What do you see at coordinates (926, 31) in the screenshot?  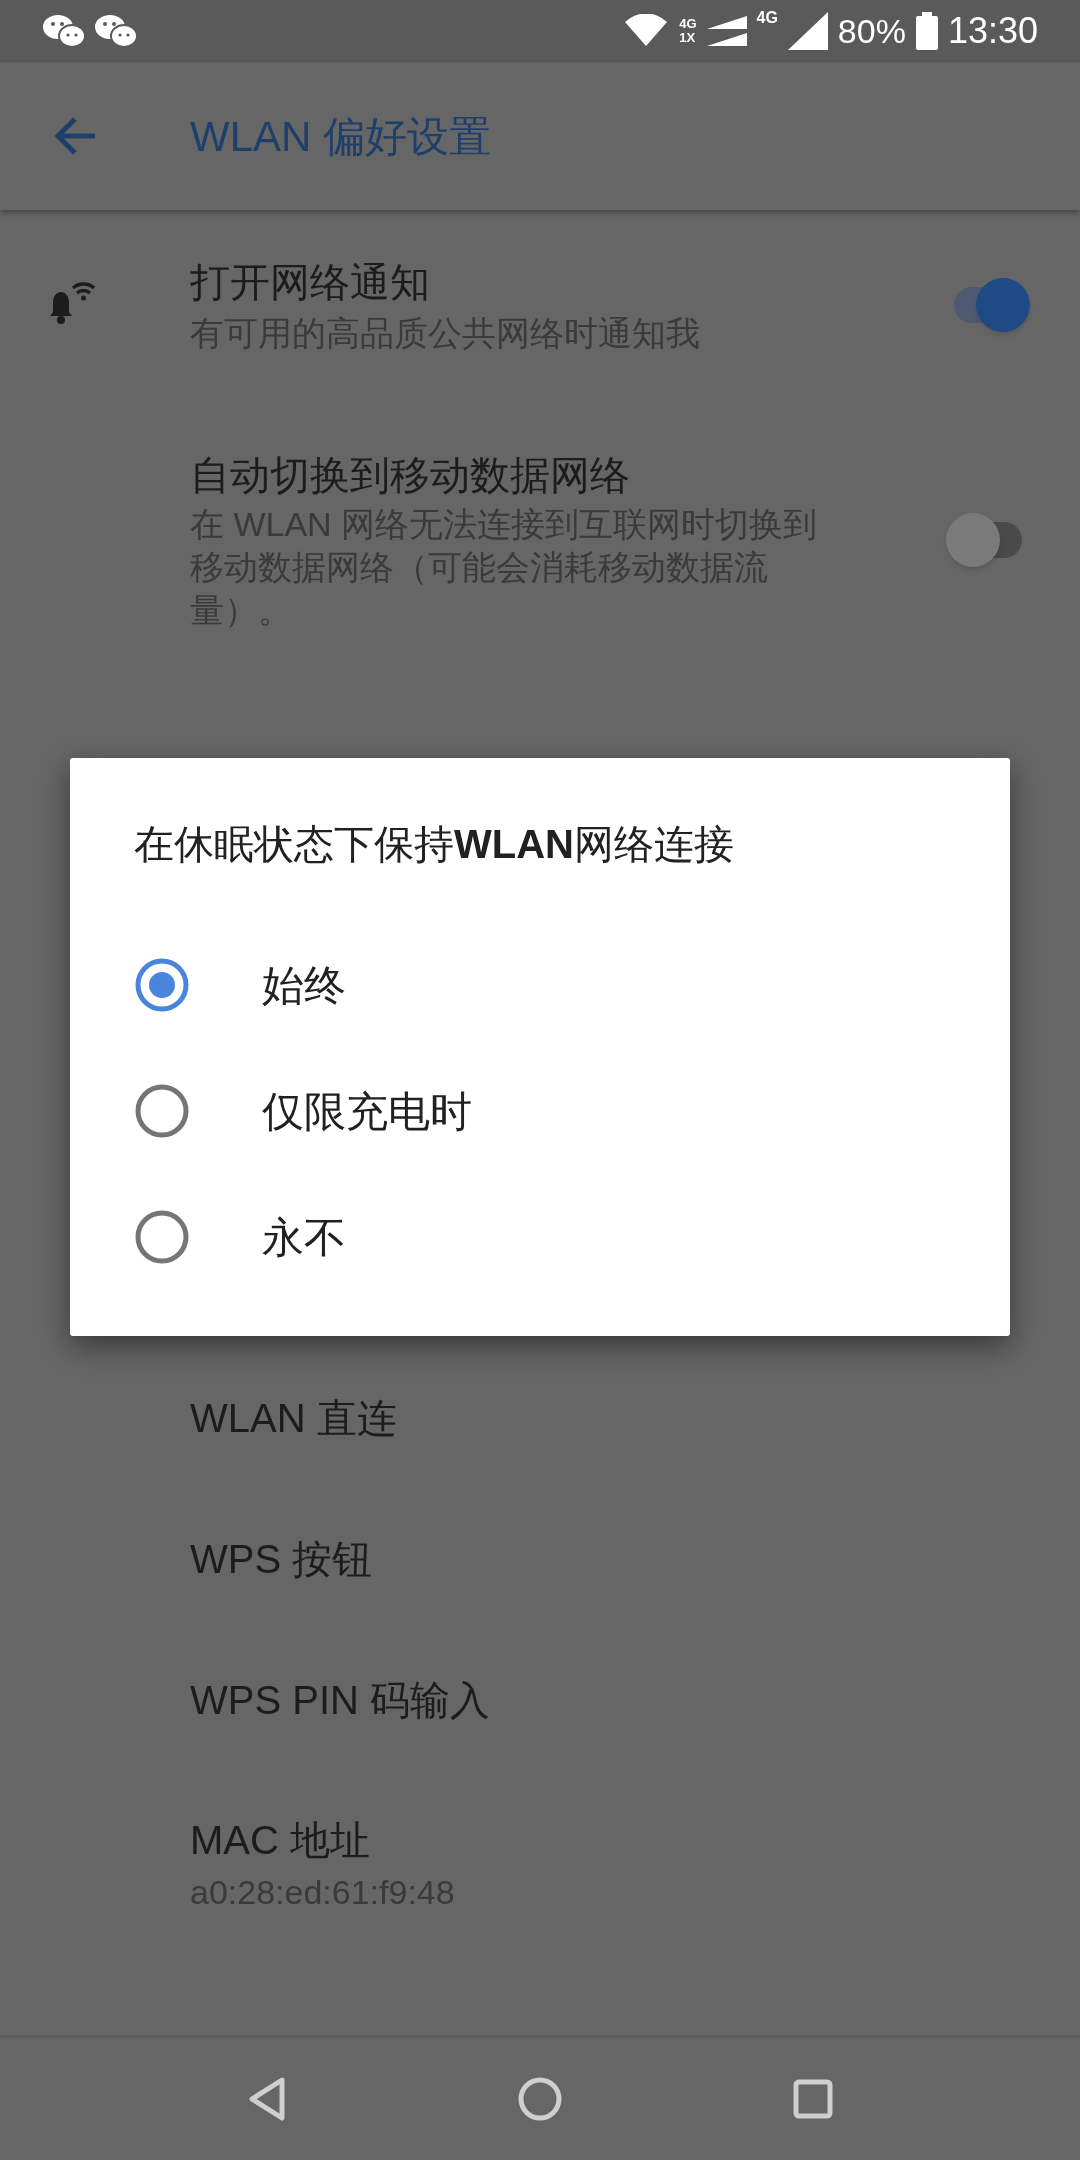 I see `battery-icon` at bounding box center [926, 31].